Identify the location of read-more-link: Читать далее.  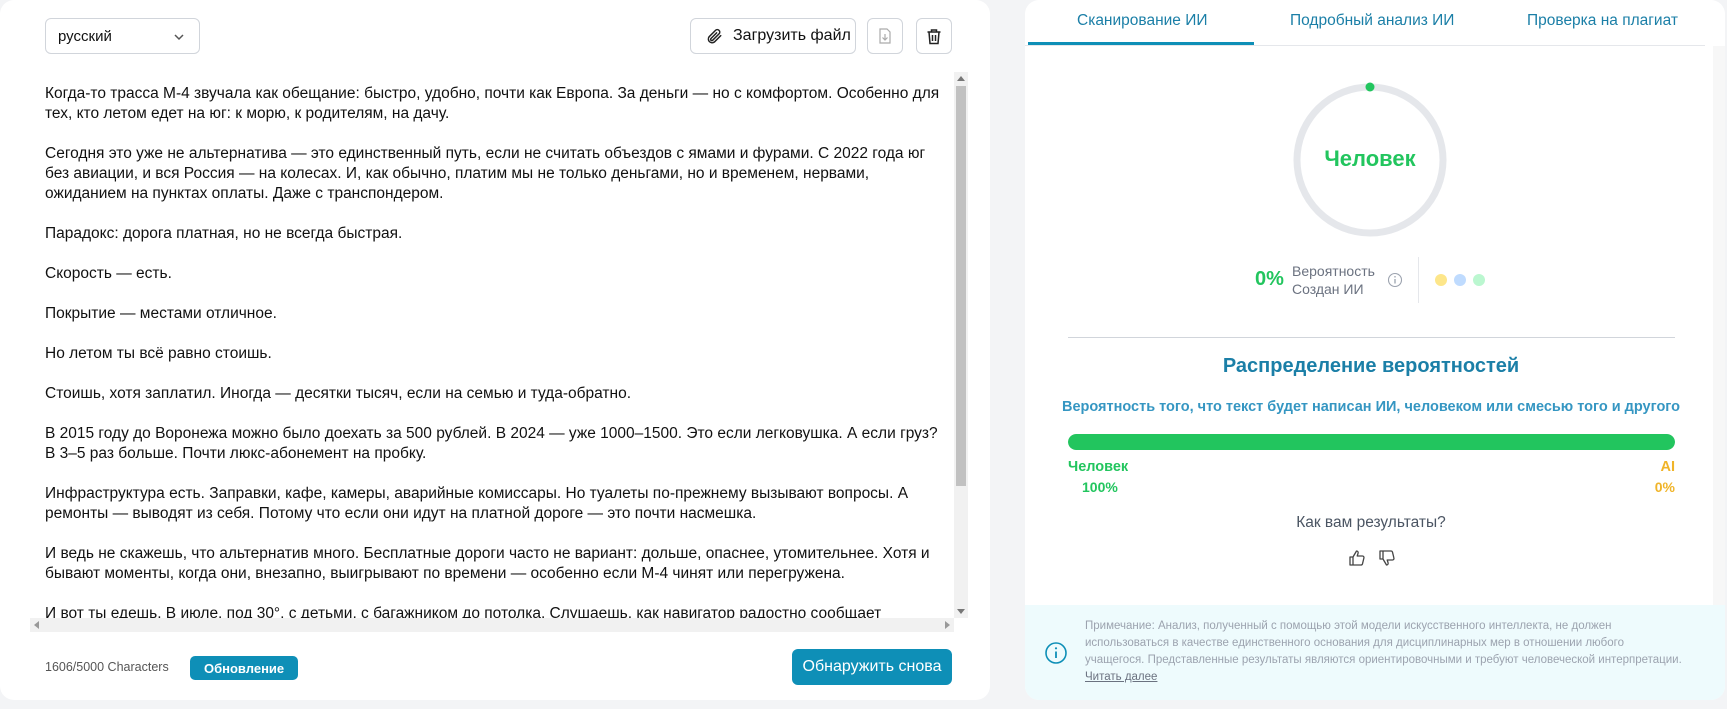
(1121, 677).